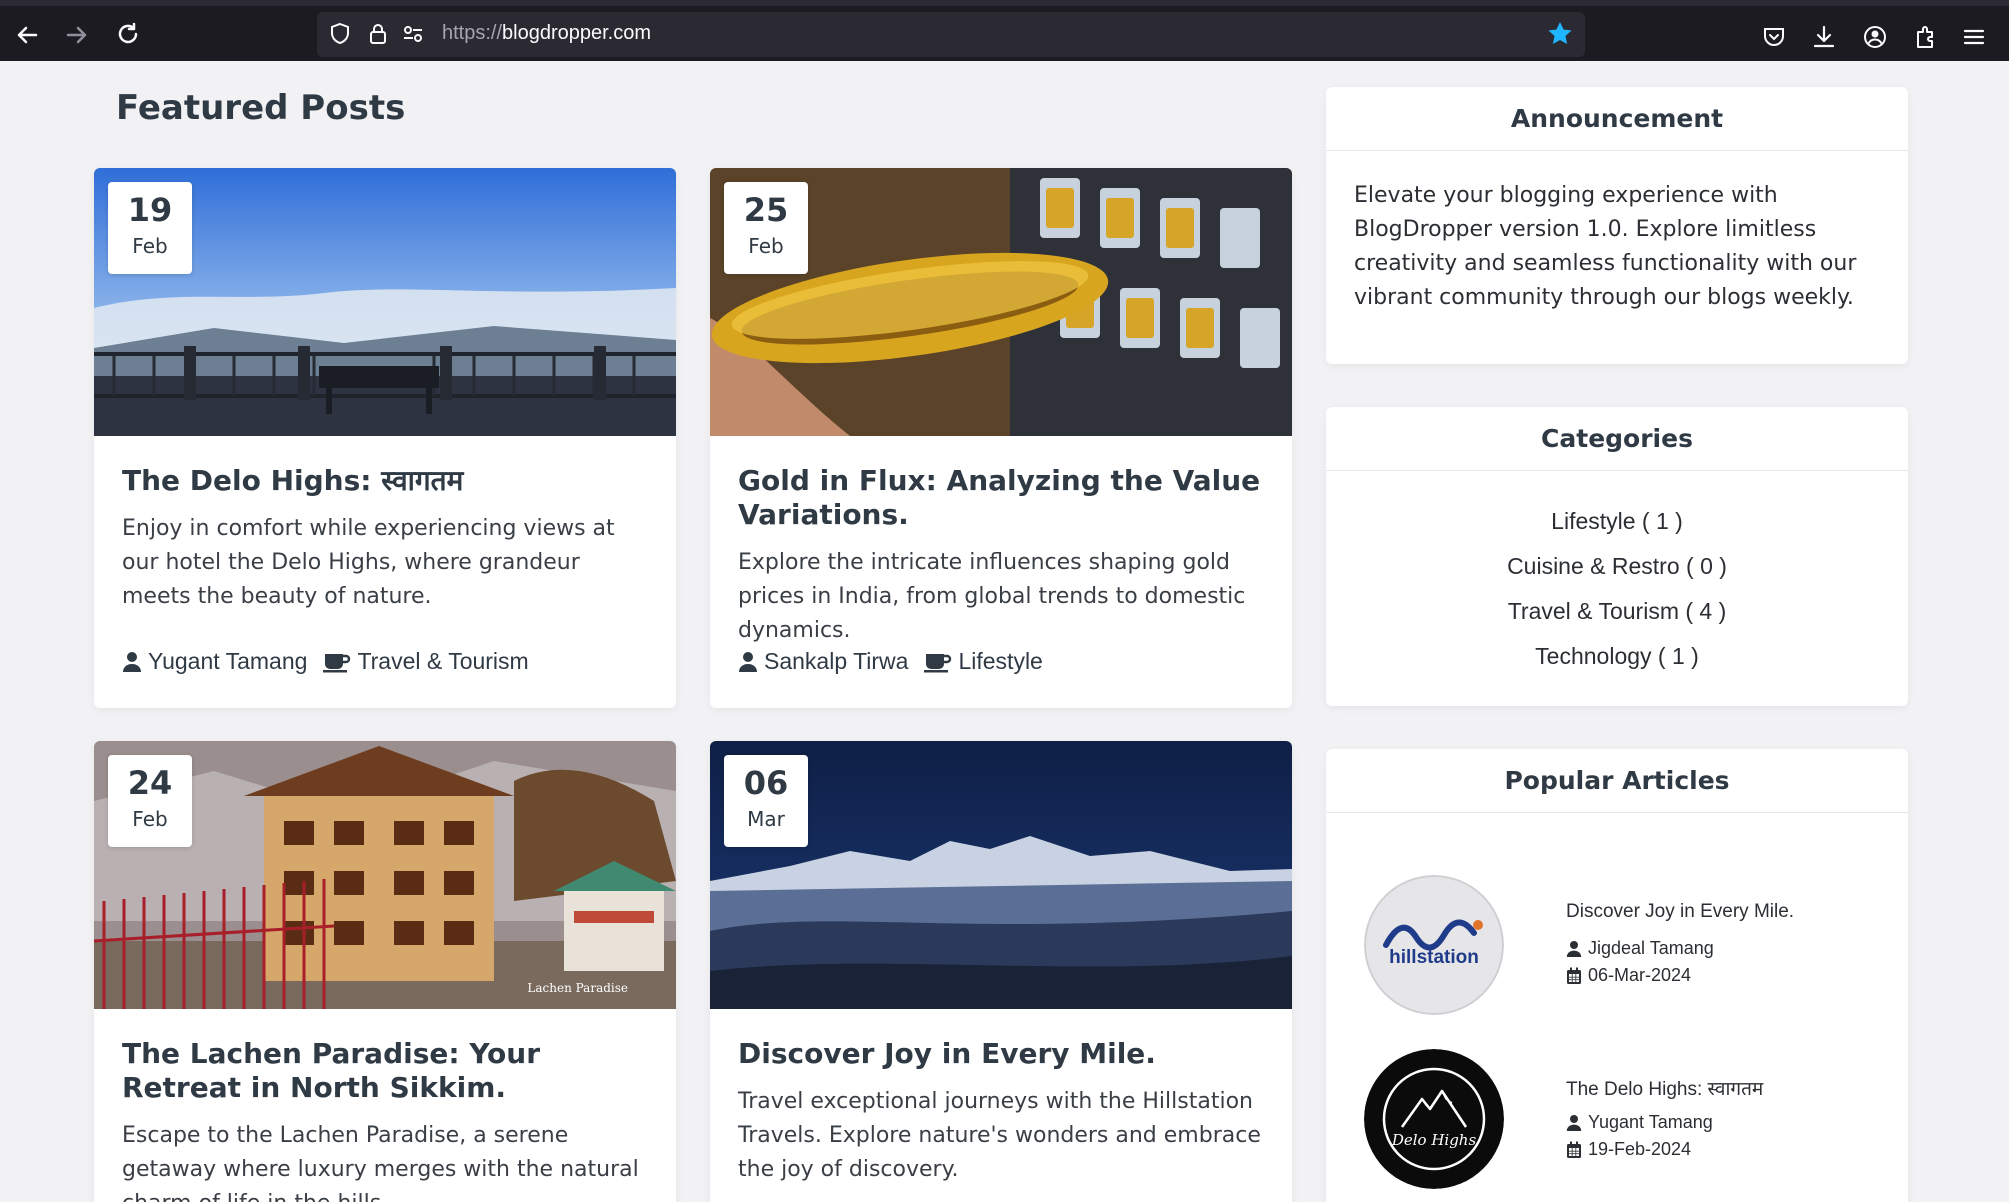 This screenshot has width=2009, height=1202. I want to click on popular-article-author: Yugant Tamang, so click(1639, 1122).